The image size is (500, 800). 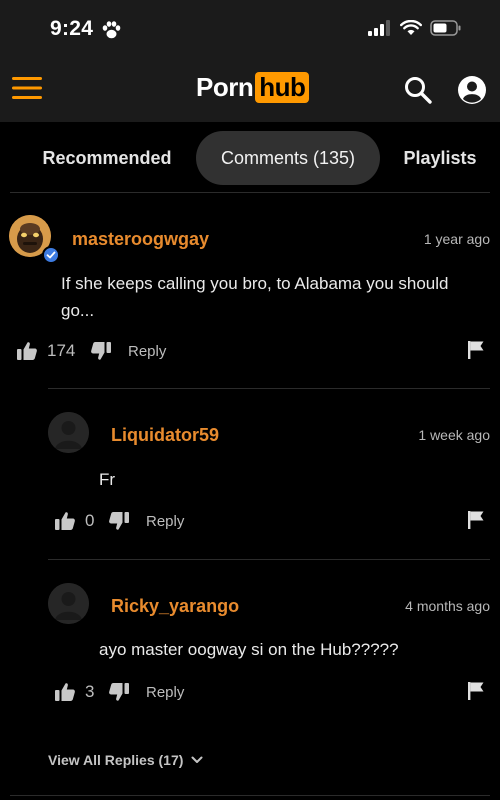 What do you see at coordinates (445, 28) in the screenshot?
I see `battery-icon` at bounding box center [445, 28].